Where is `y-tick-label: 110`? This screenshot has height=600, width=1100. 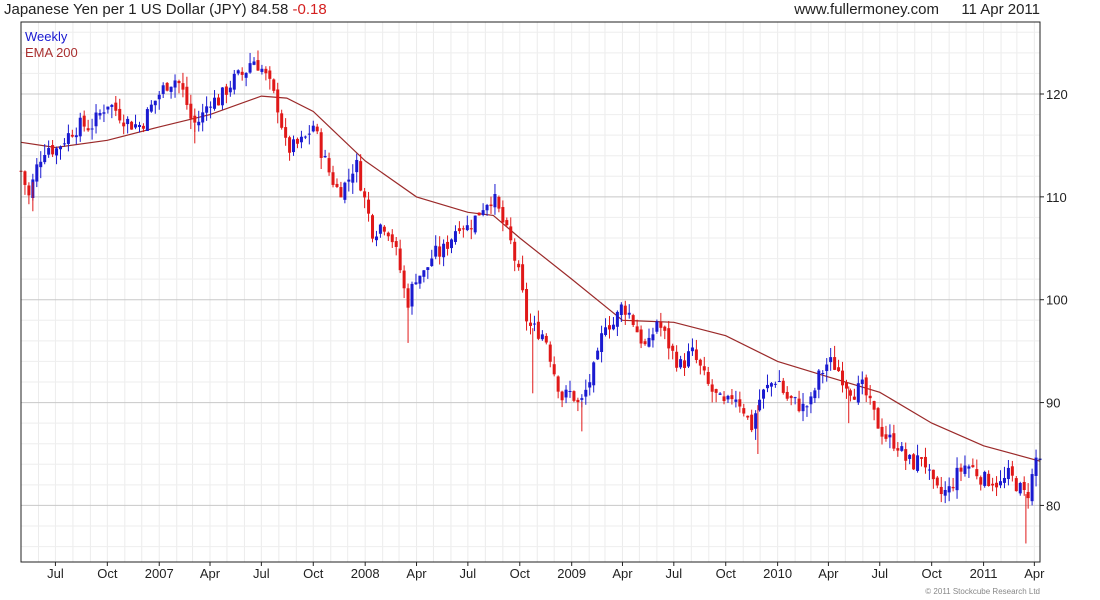 y-tick-label: 110 is located at coordinates (1056, 197).